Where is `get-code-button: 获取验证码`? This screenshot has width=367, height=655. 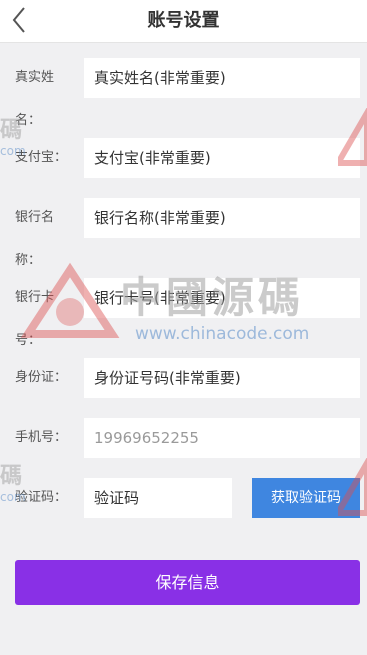 get-code-button: 获取验证码 is located at coordinates (306, 498).